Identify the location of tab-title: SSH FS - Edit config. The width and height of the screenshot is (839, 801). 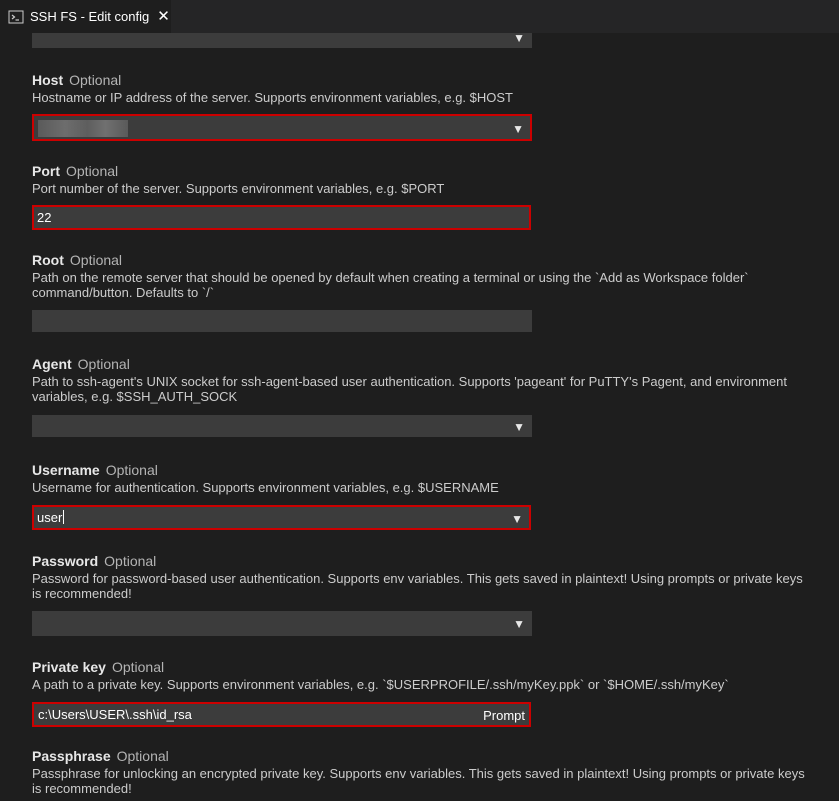
(90, 16).